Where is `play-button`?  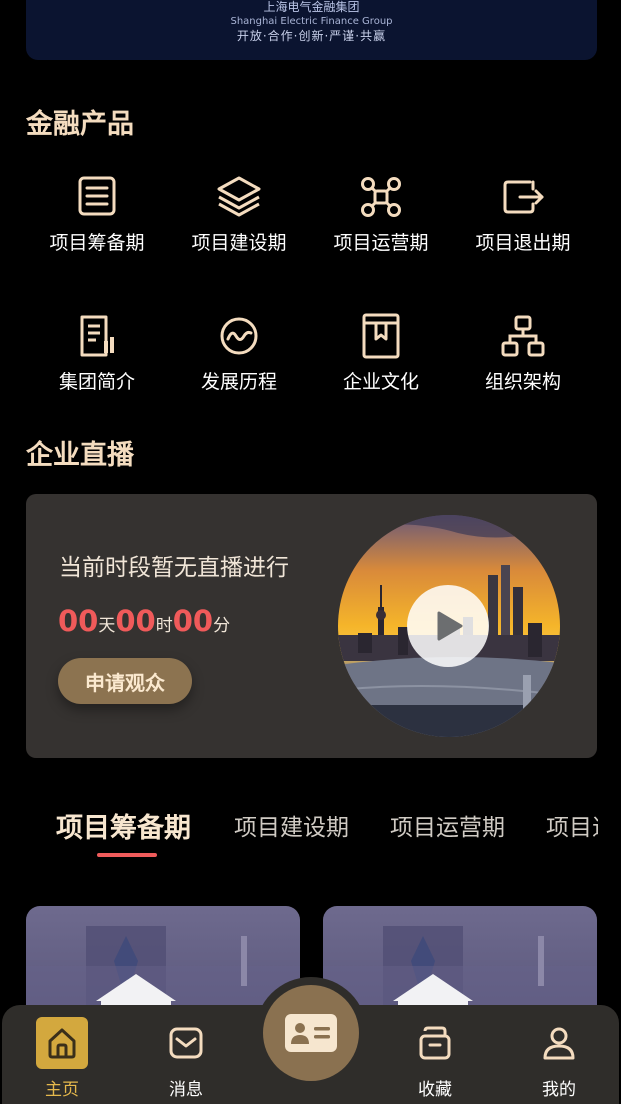
play-button is located at coordinates (448, 626).